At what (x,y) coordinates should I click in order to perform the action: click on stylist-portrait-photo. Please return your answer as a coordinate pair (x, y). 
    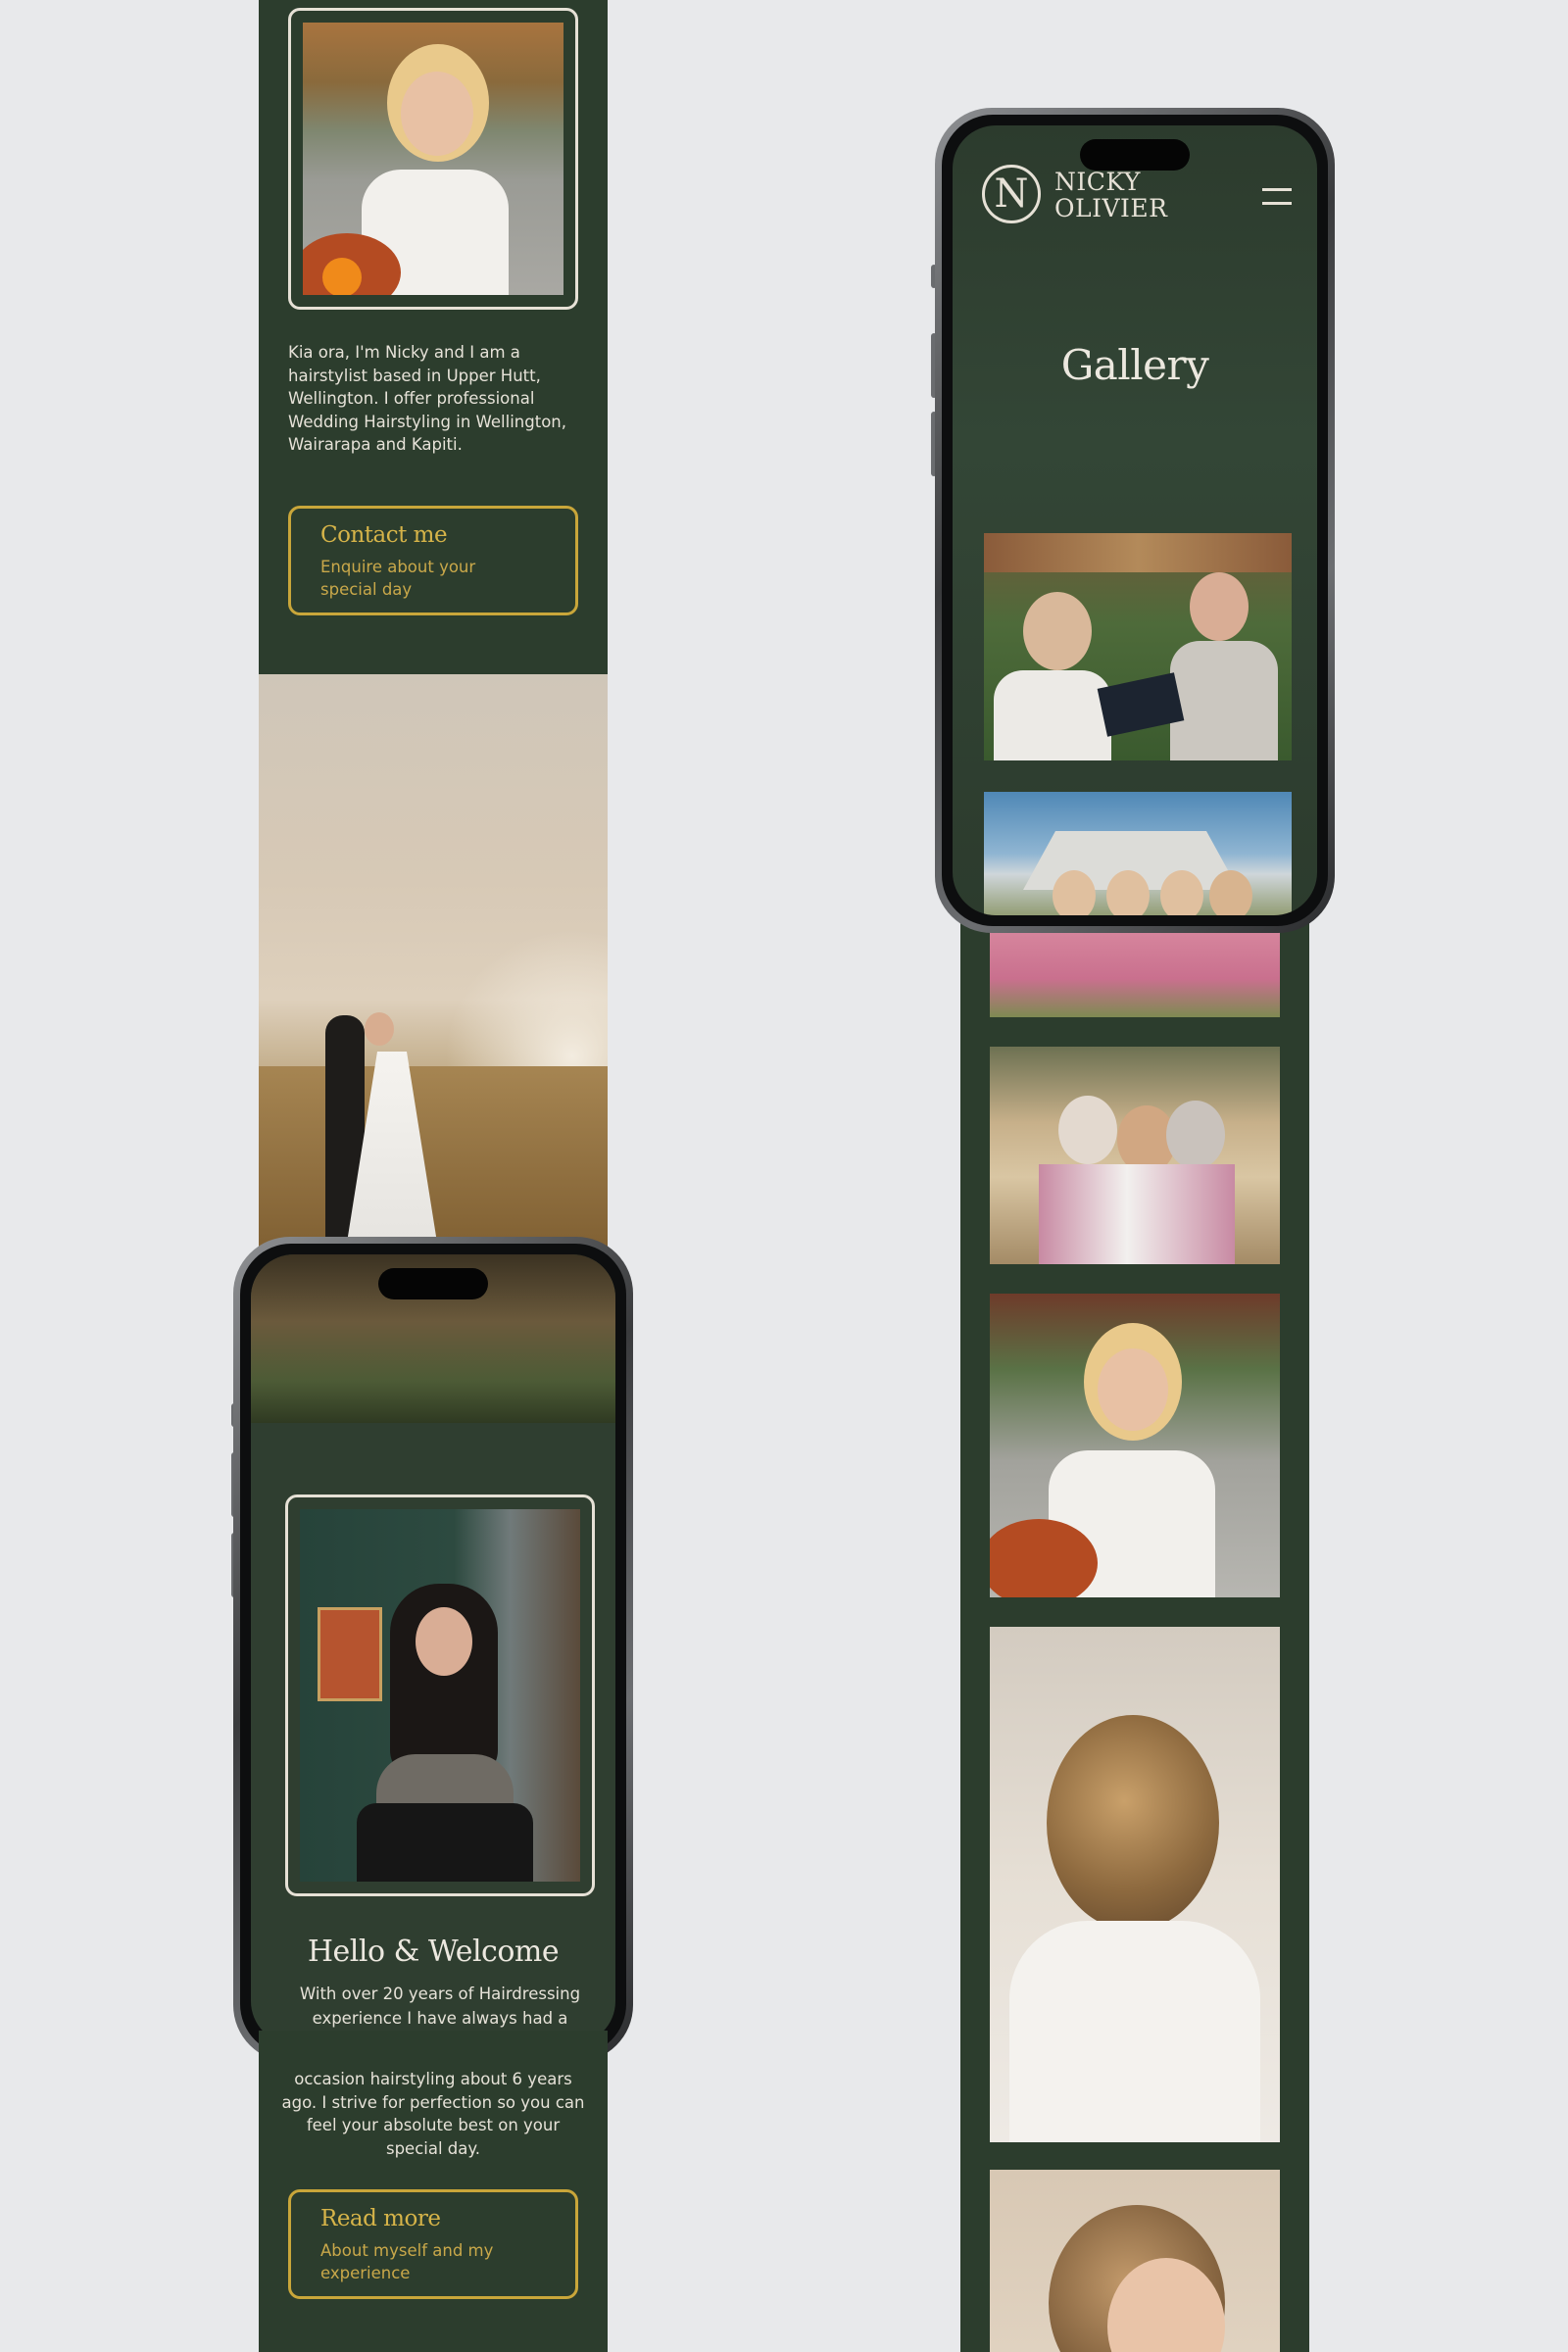
    Looking at the image, I should click on (440, 1695).